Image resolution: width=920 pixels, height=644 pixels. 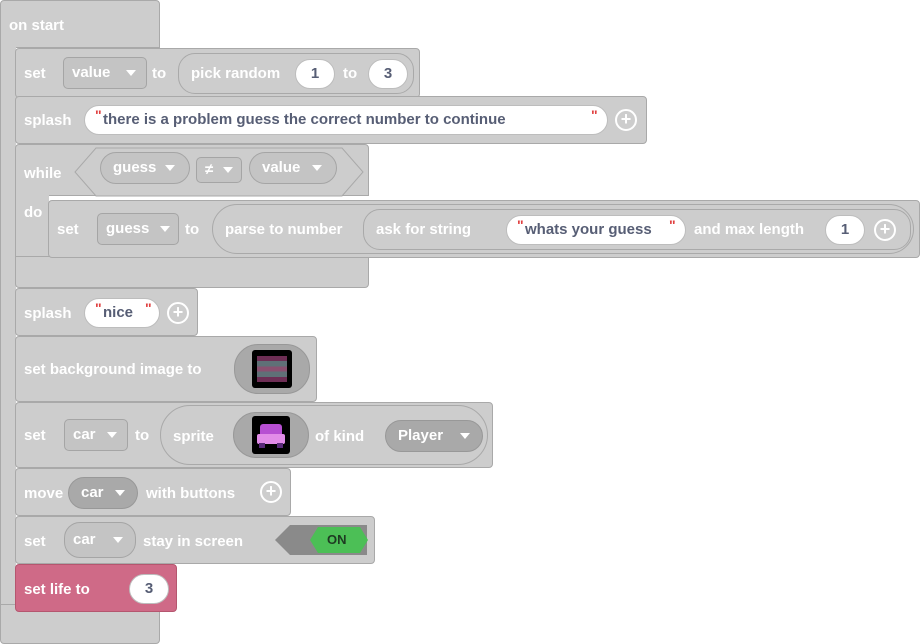 I want to click on stay-in-screen-block: set car stay in screen ON, so click(x=195, y=540).